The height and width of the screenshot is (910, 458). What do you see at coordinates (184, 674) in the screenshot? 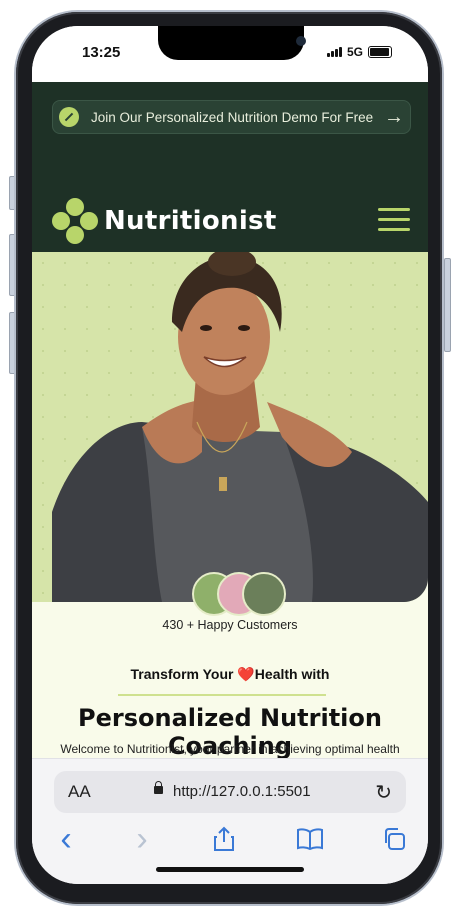
I see `tagline-before: Transform Your` at bounding box center [184, 674].